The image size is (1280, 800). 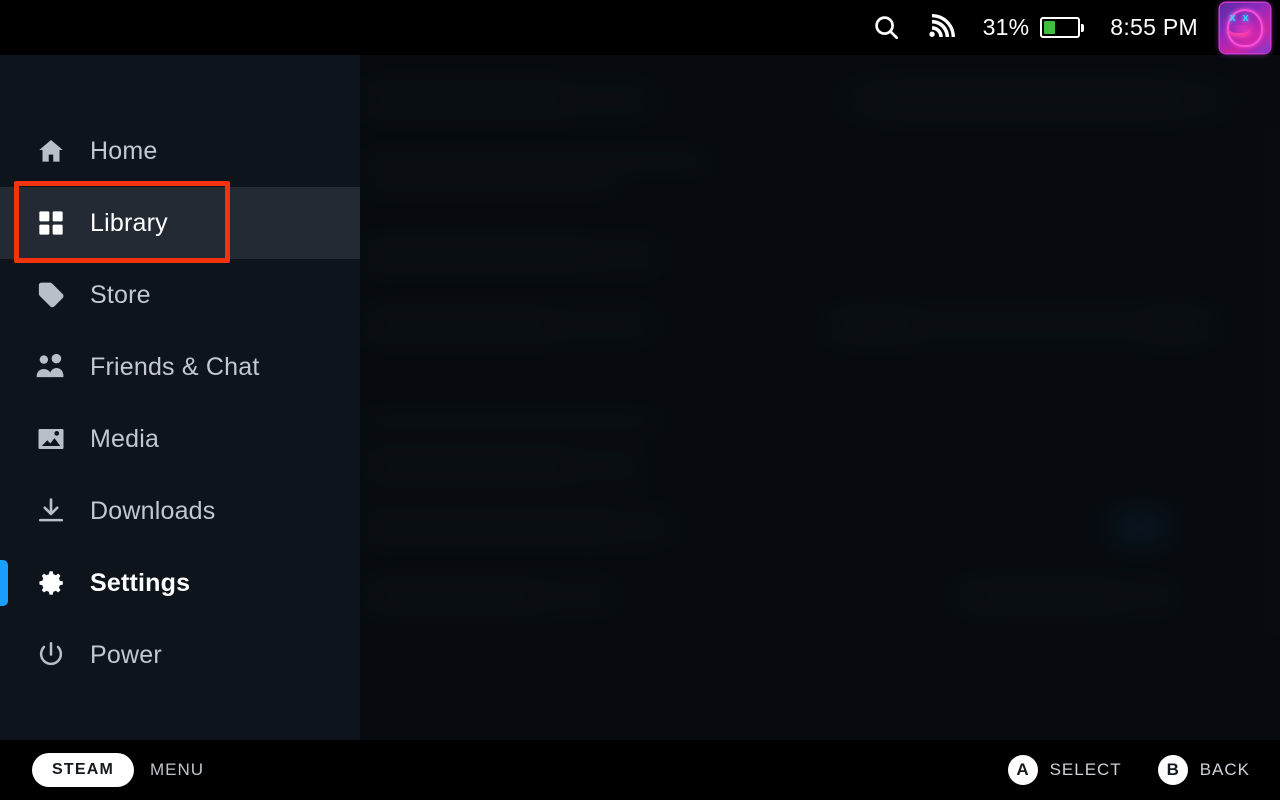 I want to click on sidebar-item-media: Media, so click(x=180, y=439).